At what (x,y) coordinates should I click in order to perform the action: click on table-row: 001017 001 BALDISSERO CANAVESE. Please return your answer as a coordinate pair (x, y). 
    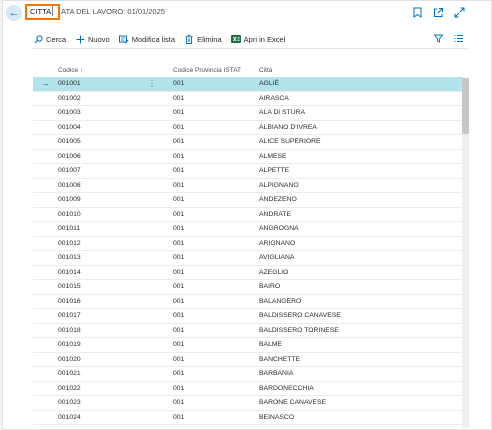
    Looking at the image, I should click on (248, 316).